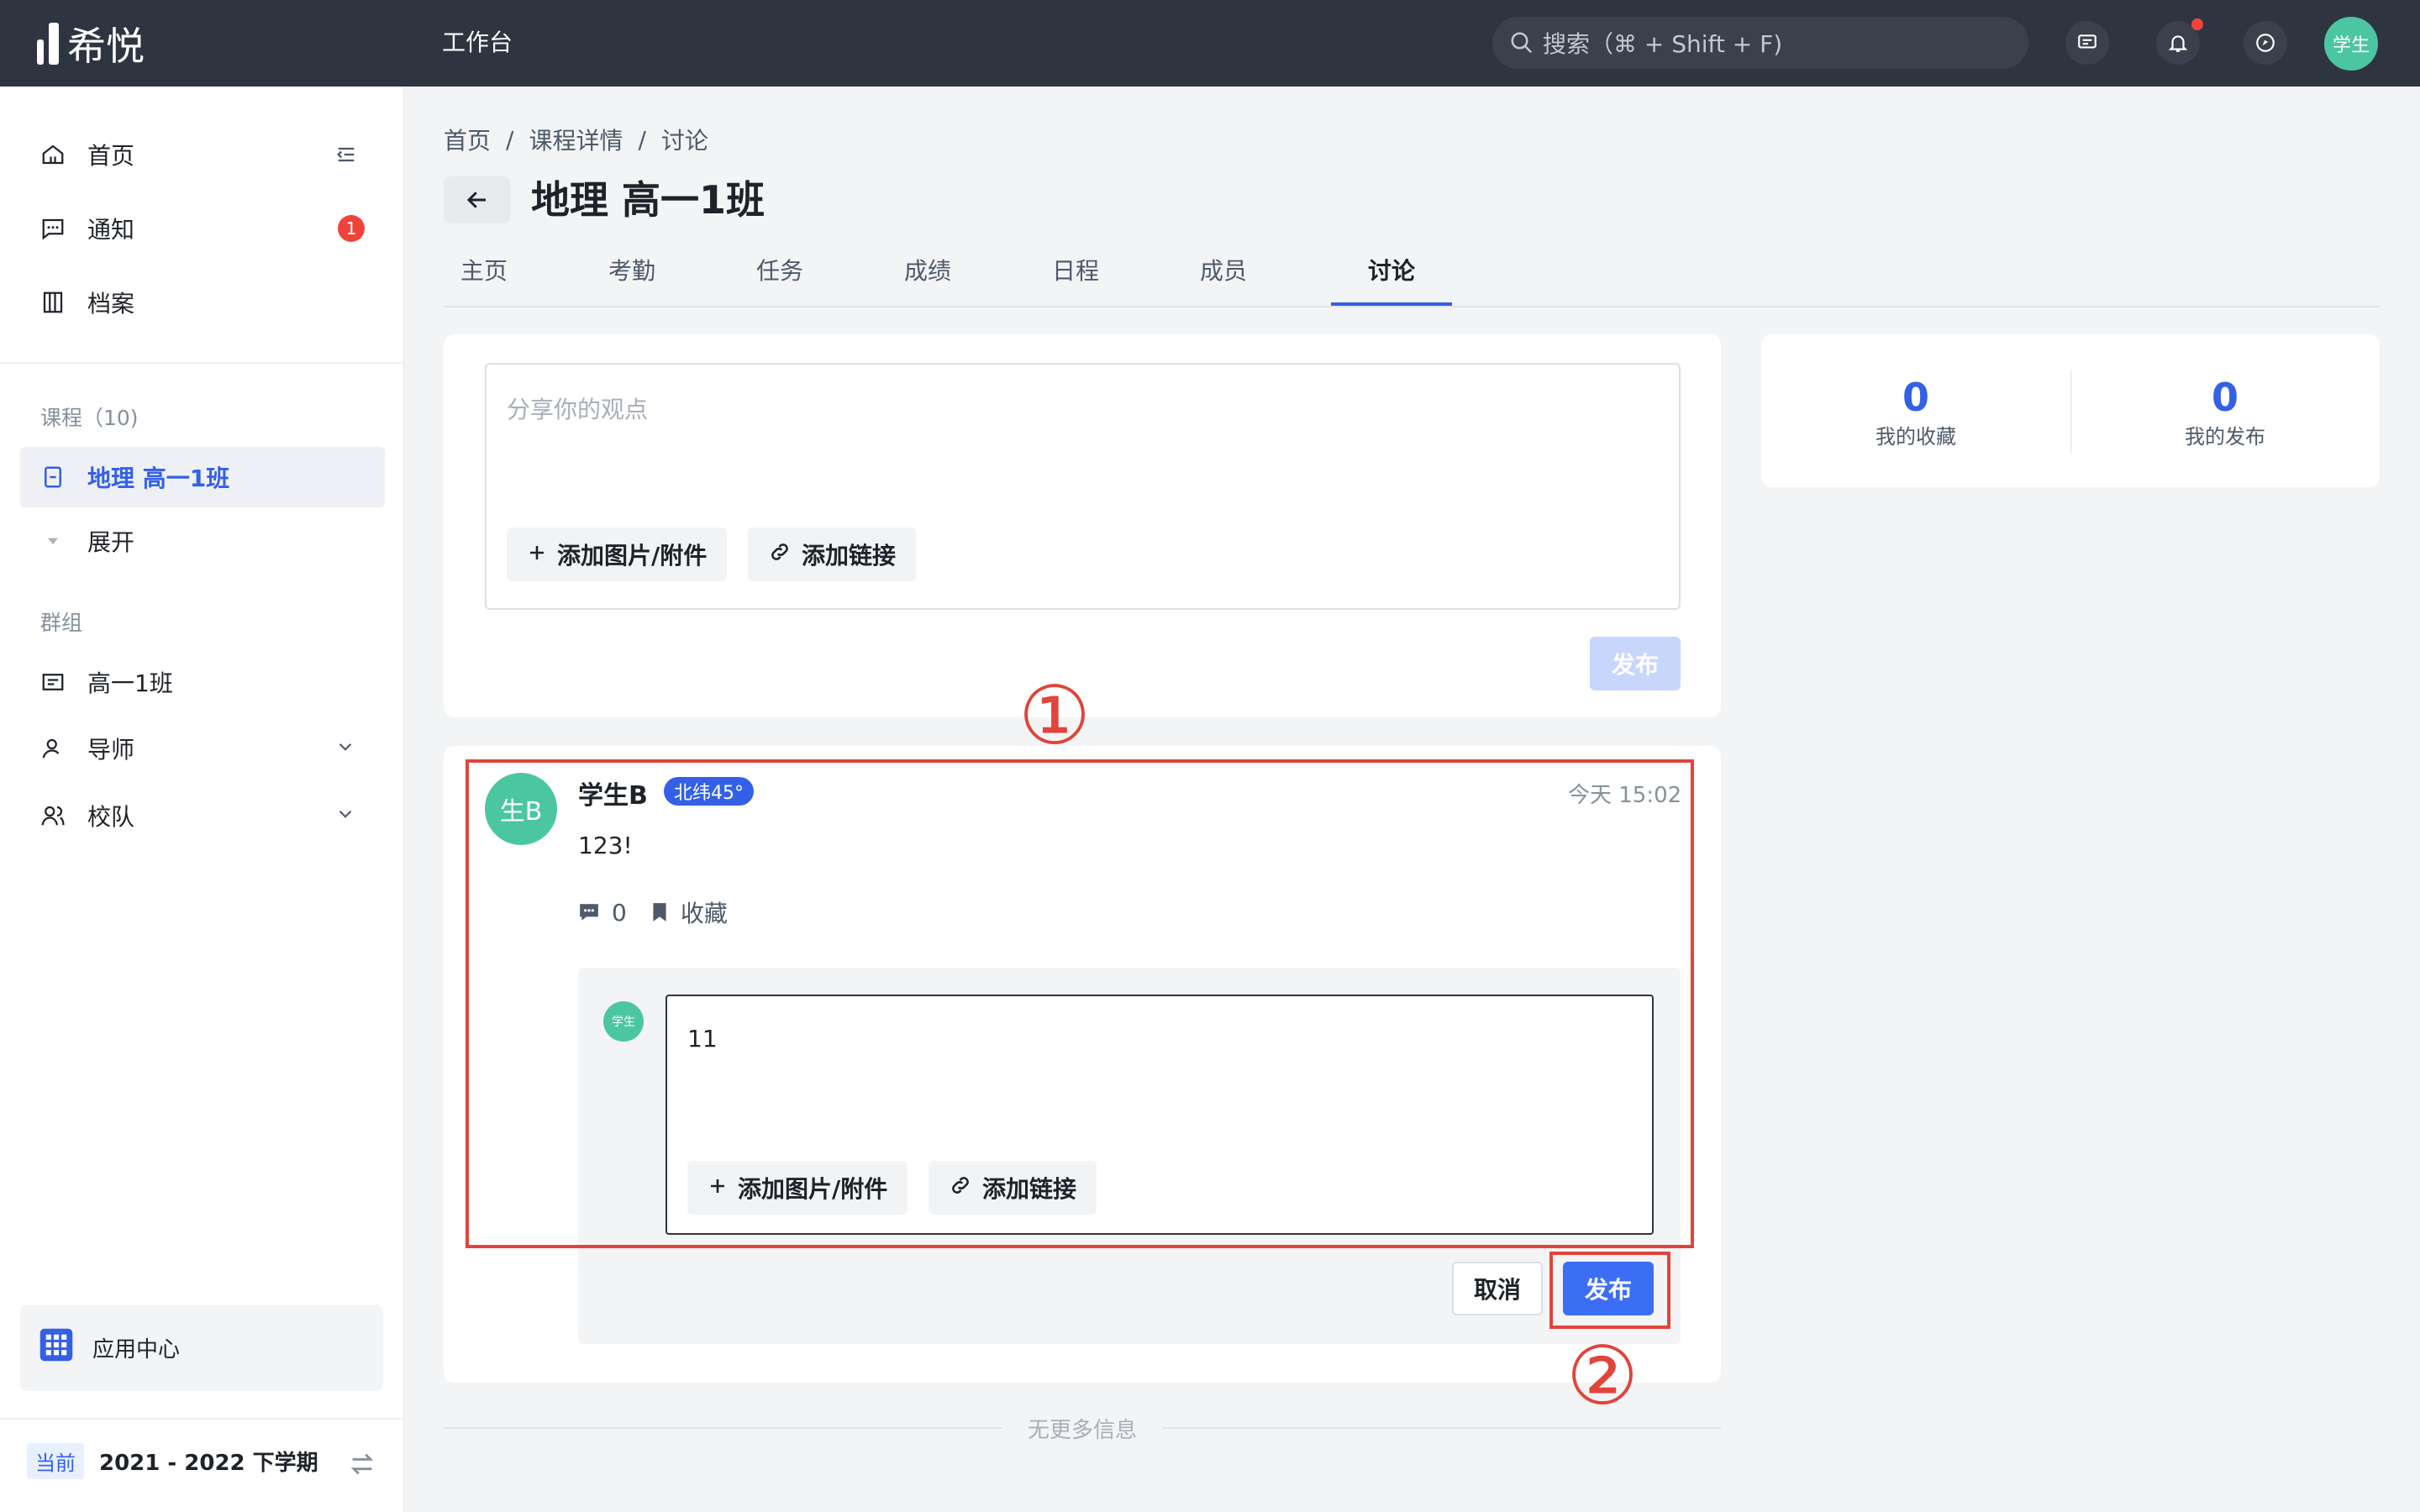 Image resolution: width=2420 pixels, height=1512 pixels. What do you see at coordinates (53, 815) in the screenshot?
I see `team-icon` at bounding box center [53, 815].